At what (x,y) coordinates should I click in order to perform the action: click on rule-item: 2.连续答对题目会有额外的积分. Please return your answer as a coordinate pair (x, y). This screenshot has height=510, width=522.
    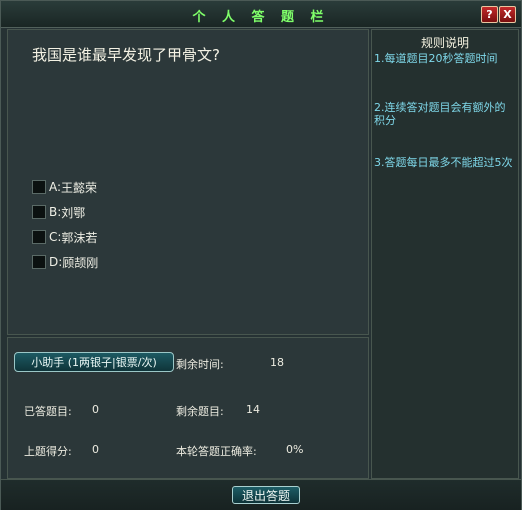
    Looking at the image, I should click on (440, 114).